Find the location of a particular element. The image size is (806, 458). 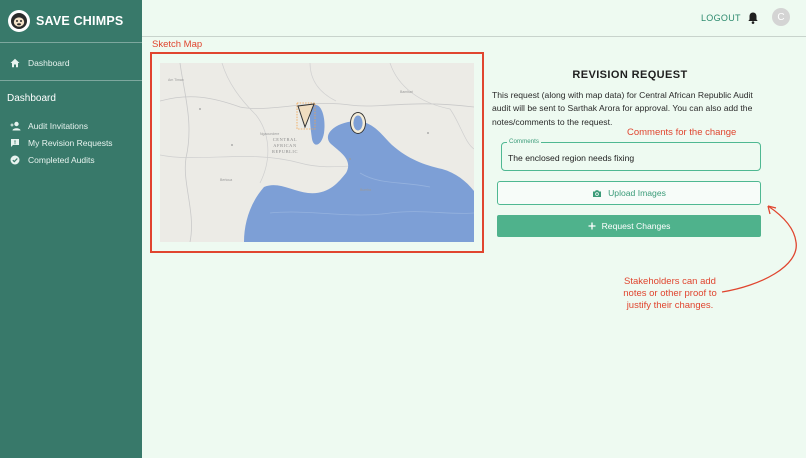

comments-annotation: Comments for the change is located at coordinates (682, 132).